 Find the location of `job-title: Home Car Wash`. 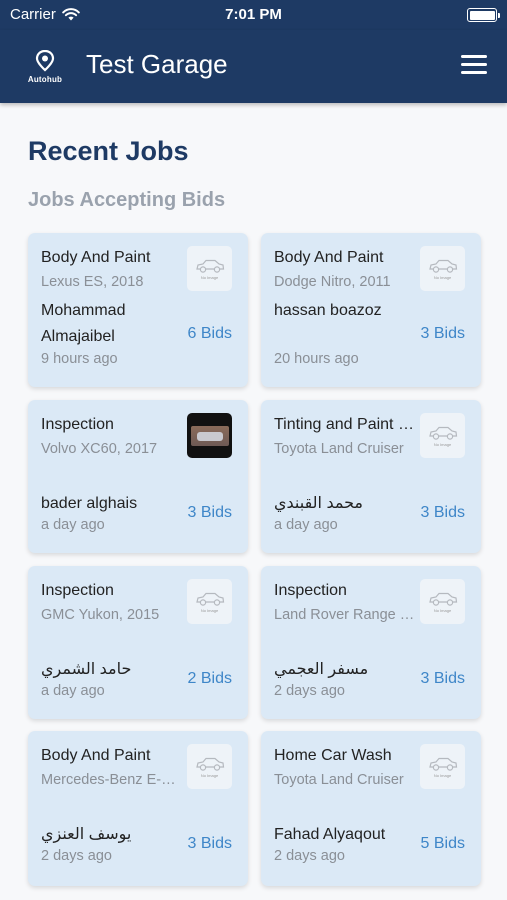

job-title: Home Car Wash is located at coordinates (333, 755).